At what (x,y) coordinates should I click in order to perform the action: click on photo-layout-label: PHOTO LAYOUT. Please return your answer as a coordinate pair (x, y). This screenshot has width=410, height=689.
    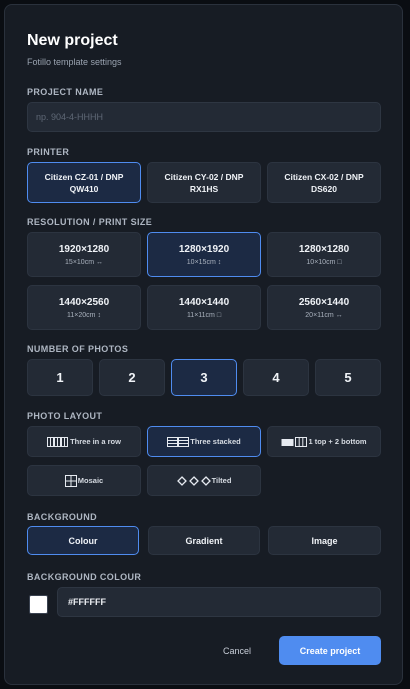
    Looking at the image, I should click on (65, 416).